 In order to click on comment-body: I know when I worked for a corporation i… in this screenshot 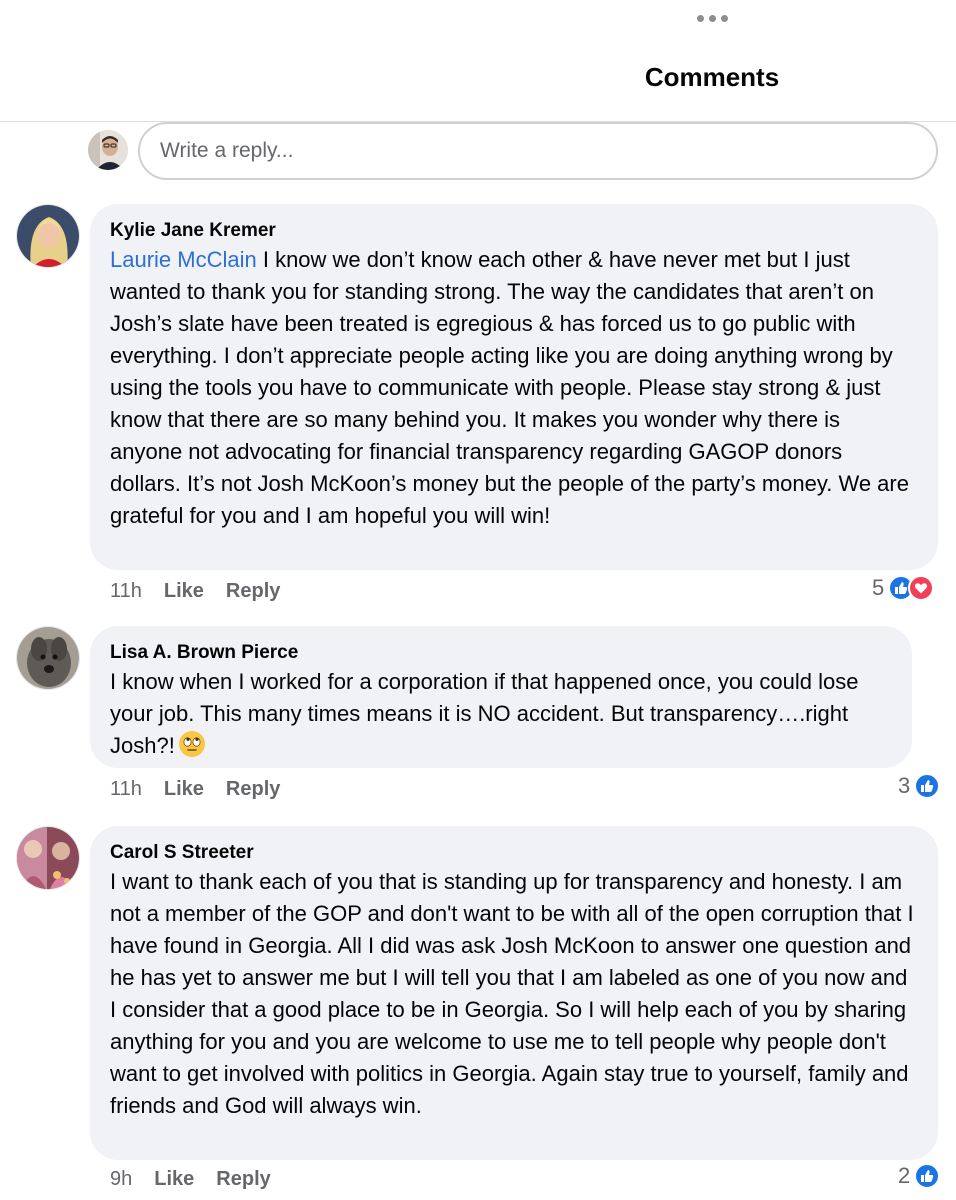, I will do `click(484, 713)`.